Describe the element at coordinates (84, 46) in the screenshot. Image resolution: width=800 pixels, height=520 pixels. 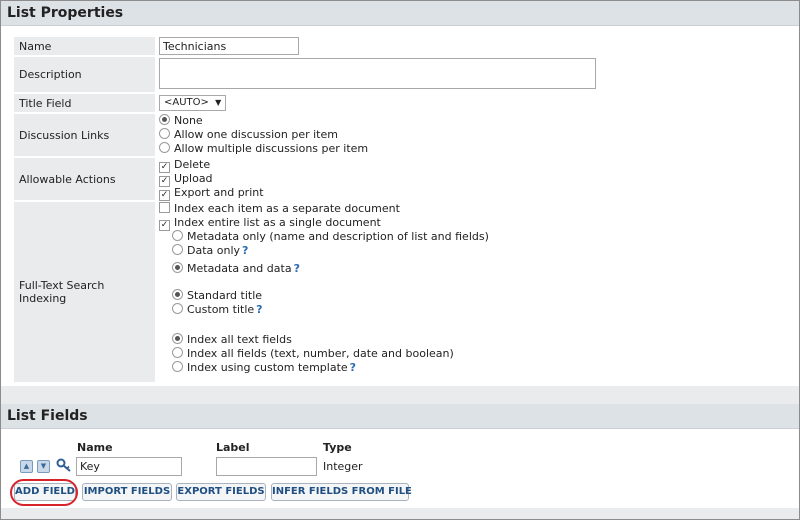
I see `name-label: Name` at that location.